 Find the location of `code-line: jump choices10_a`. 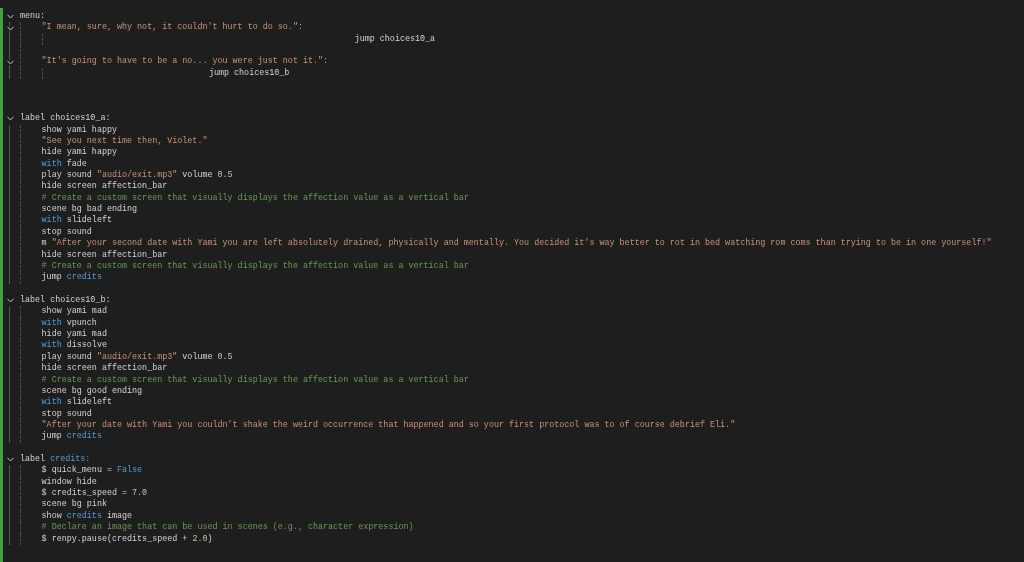

code-line: jump choices10_a is located at coordinates (394, 39).